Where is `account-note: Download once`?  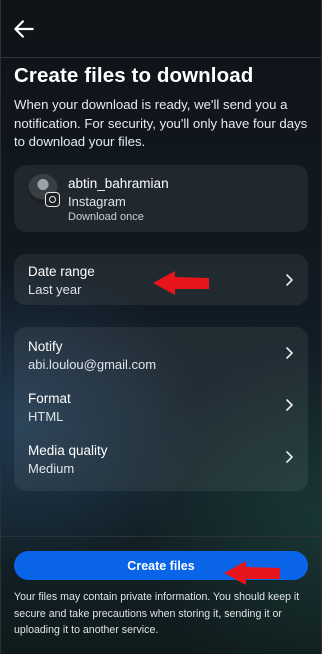 account-note: Download once is located at coordinates (106, 217).